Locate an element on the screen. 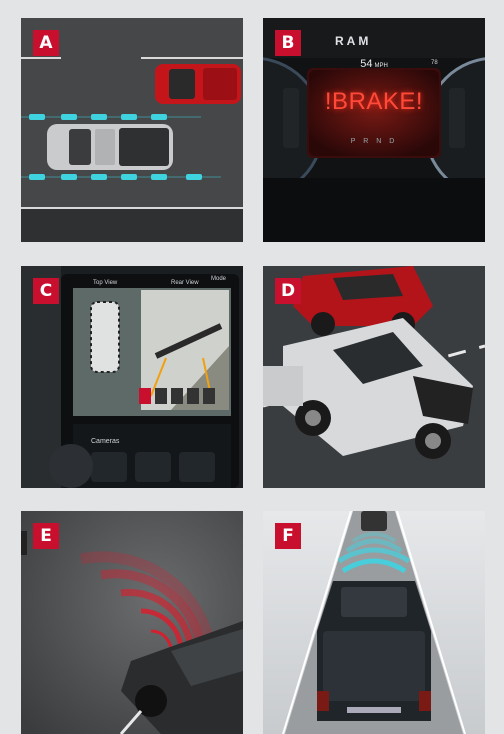 Image resolution: width=504 pixels, height=734 pixels. panel-e: E is located at coordinates (132, 622).